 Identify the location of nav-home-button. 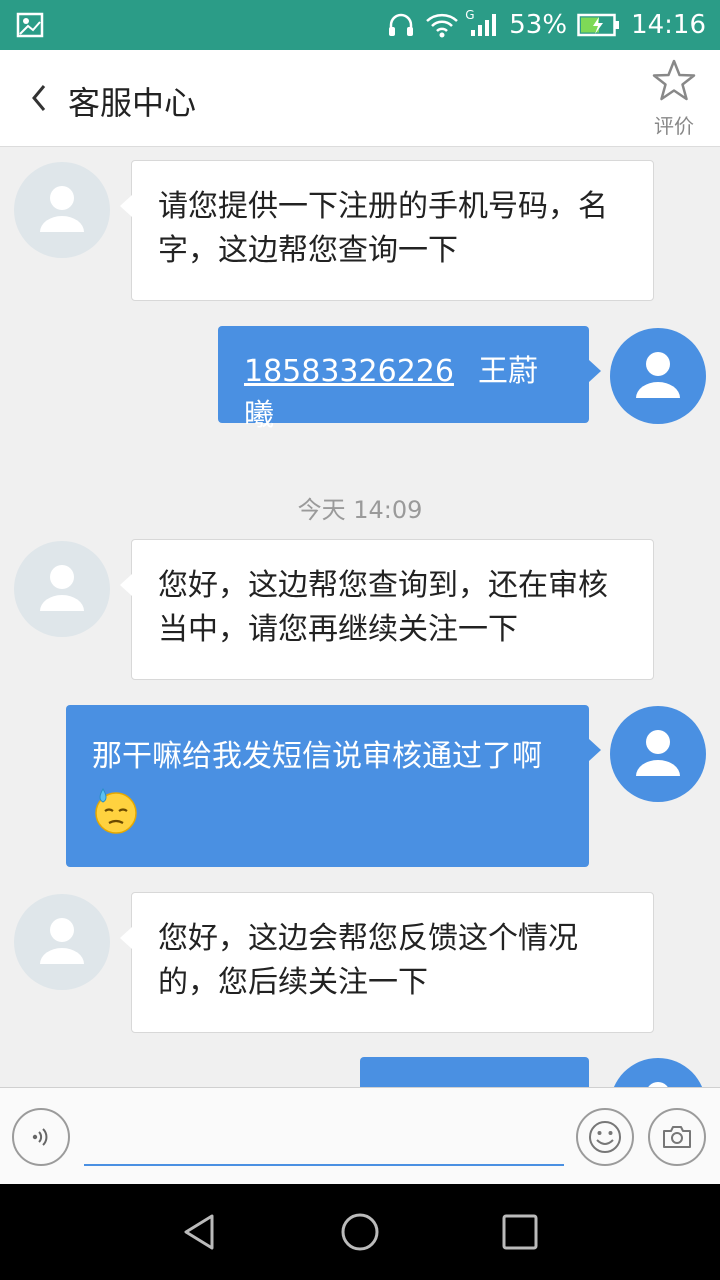
(360, 1232).